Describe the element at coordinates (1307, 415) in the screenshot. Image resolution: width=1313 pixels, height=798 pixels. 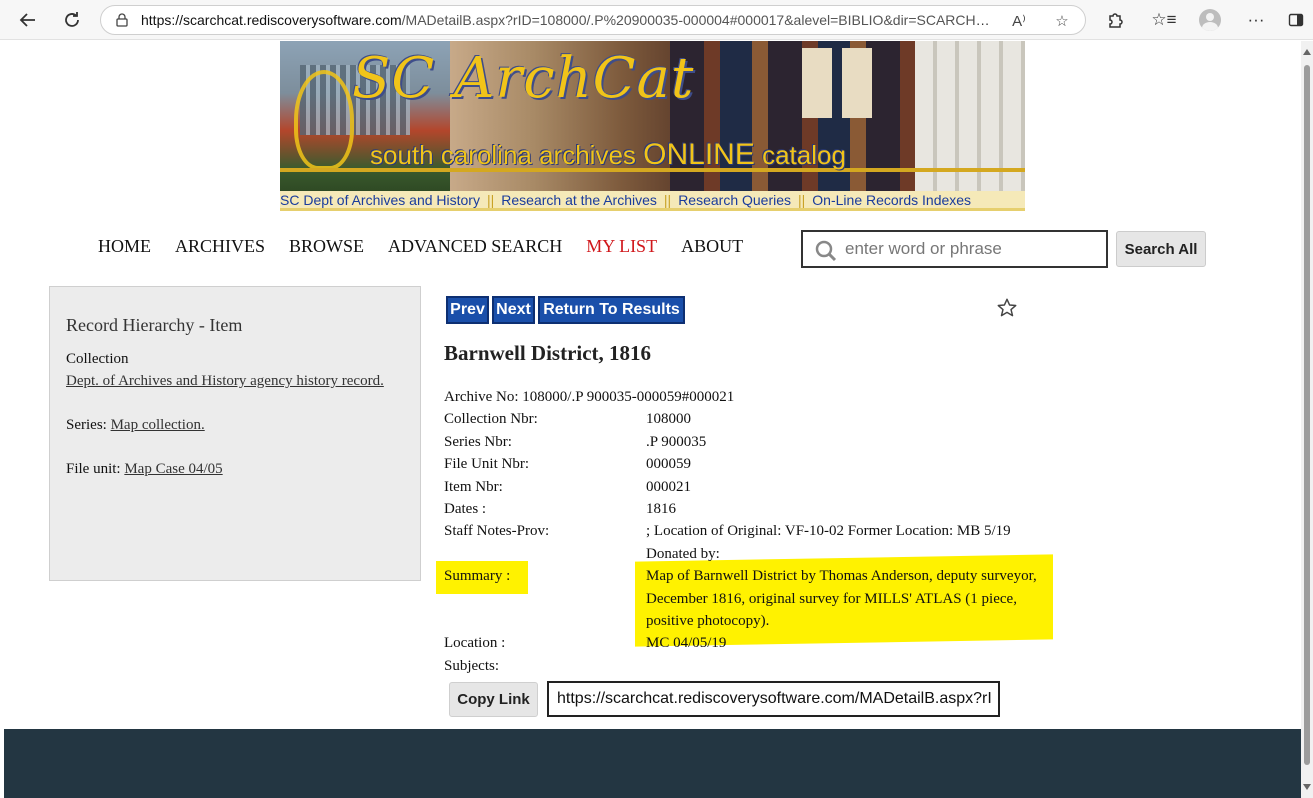
I see `scroll-thumb` at that location.